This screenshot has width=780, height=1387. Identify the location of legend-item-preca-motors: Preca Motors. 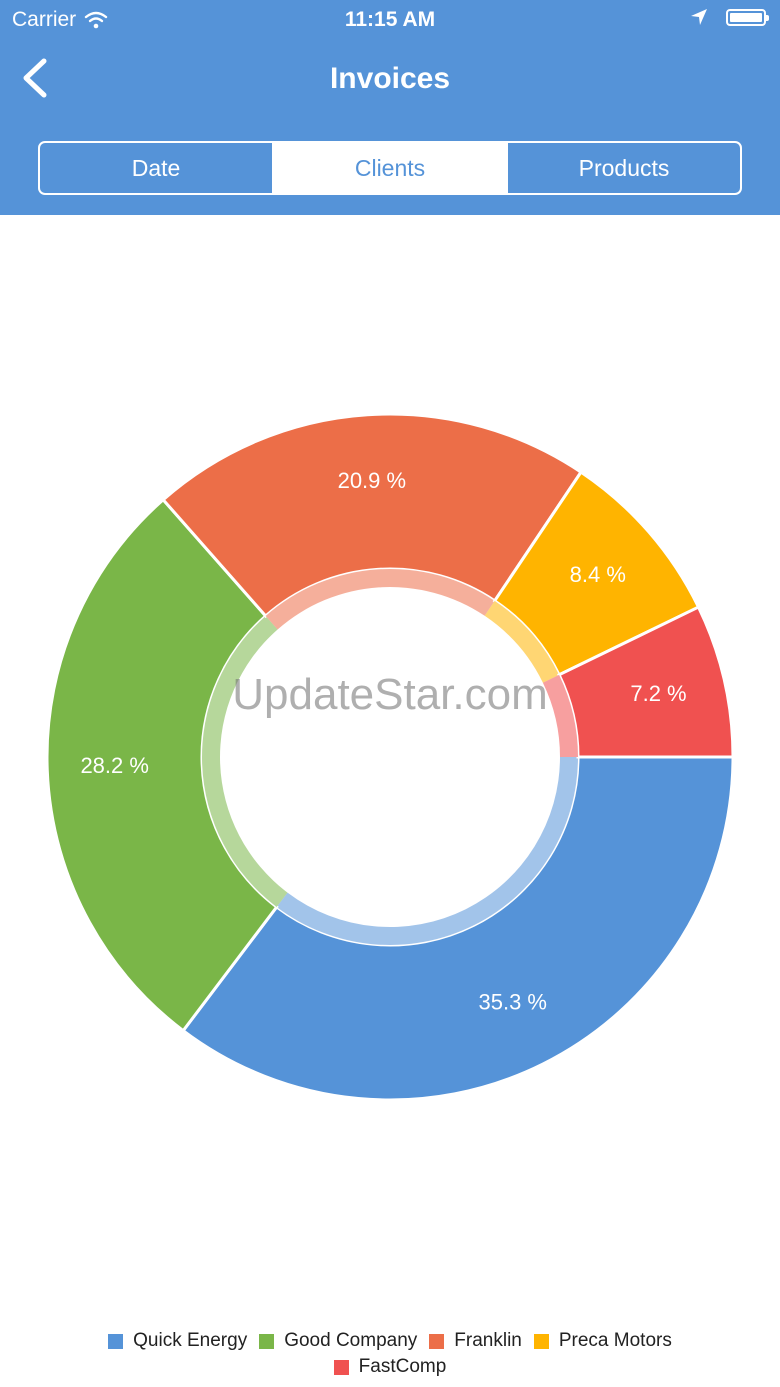
(602, 1341).